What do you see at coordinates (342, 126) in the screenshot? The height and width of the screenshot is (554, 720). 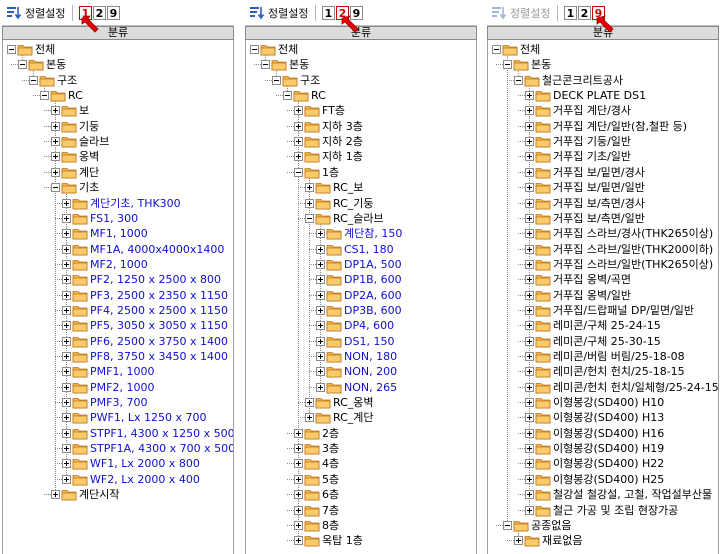 I see `tree-item-label: 지하 3층` at bounding box center [342, 126].